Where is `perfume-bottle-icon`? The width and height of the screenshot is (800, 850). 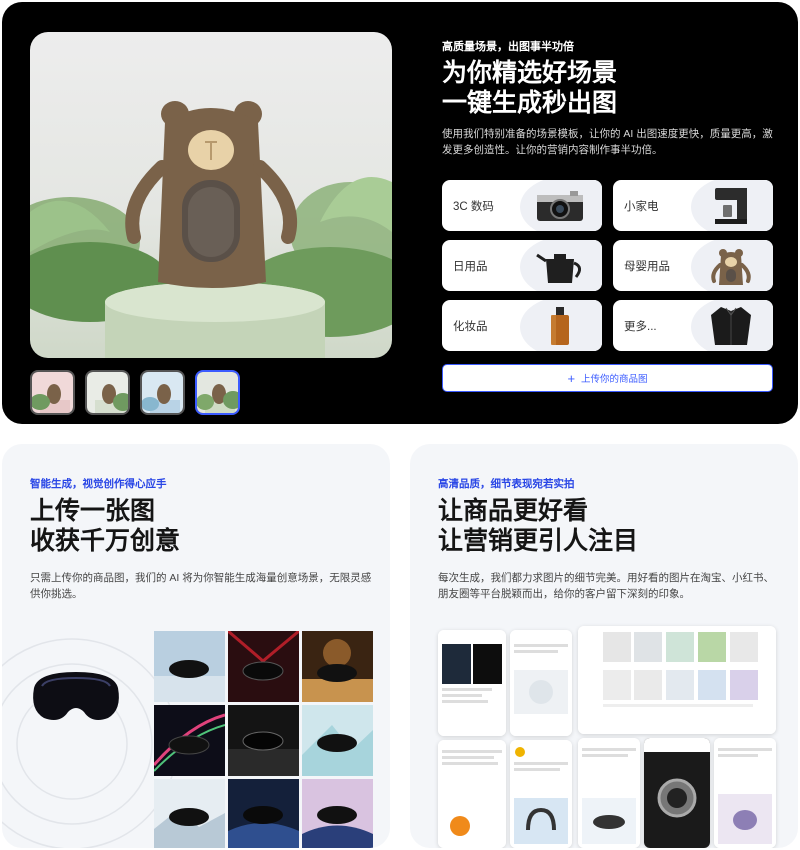 perfume-bottle-icon is located at coordinates (560, 326).